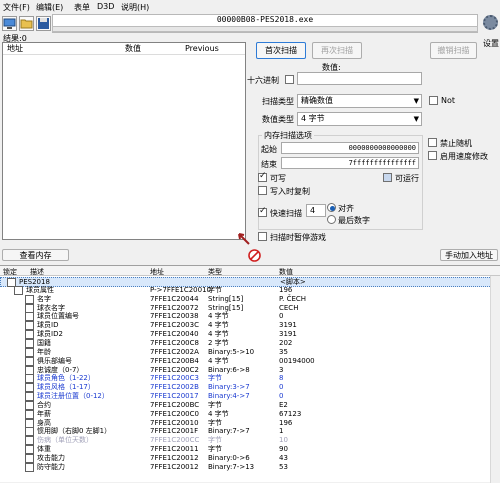  I want to click on executable-checkbox, so click(387, 177).